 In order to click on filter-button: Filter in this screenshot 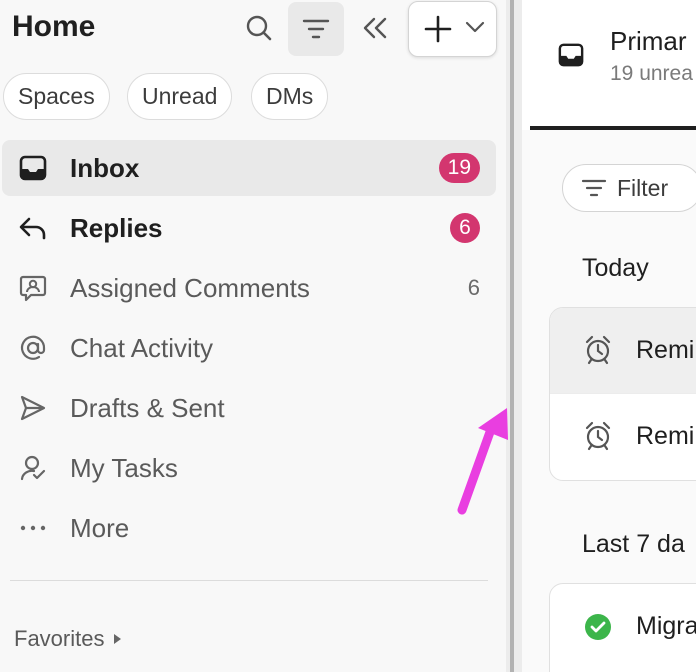, I will do `click(629, 188)`.